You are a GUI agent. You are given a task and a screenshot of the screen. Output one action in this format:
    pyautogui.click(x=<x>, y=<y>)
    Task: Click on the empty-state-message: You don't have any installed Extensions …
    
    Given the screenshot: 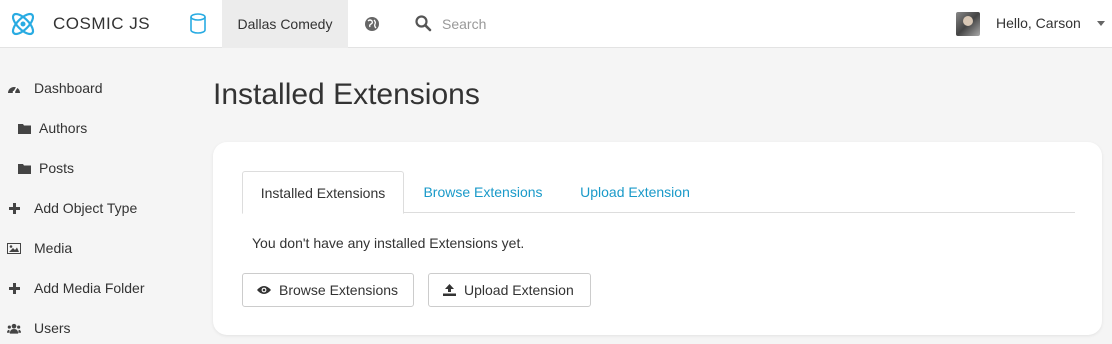 What is the action you would take?
    pyautogui.click(x=388, y=243)
    